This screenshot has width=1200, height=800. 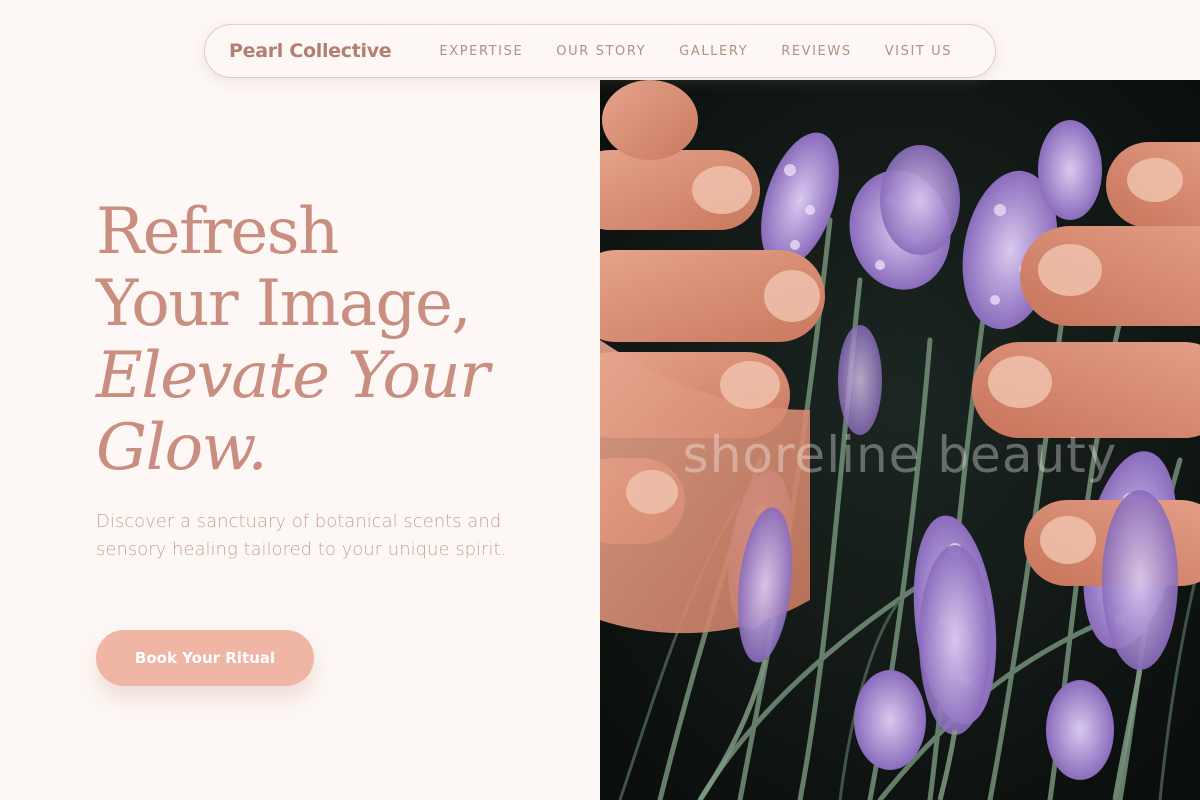 I want to click on nav-link-gallery: GALLERY, so click(x=713, y=51).